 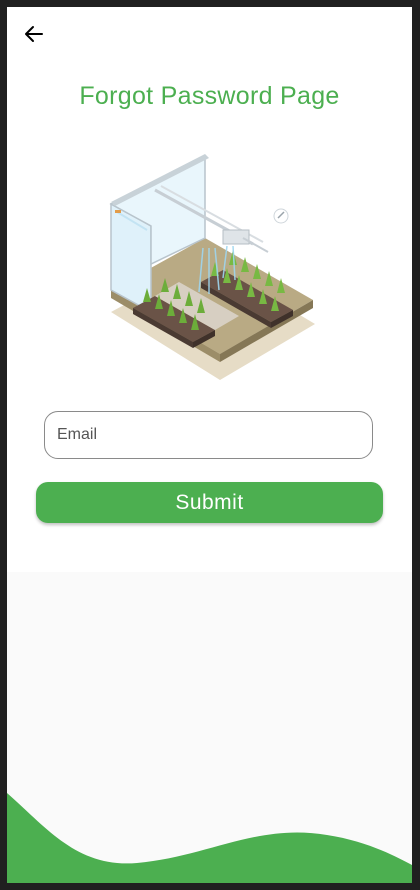 What do you see at coordinates (209, 838) in the screenshot?
I see `bottom-wave-decoration` at bounding box center [209, 838].